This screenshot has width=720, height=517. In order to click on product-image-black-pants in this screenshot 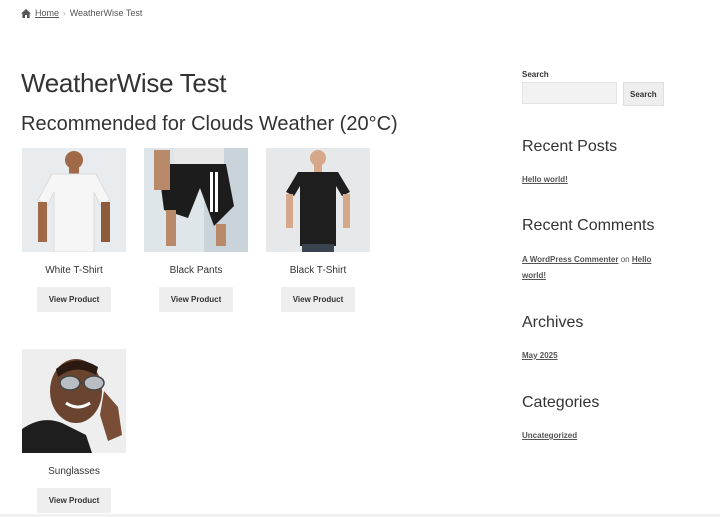, I will do `click(196, 200)`.